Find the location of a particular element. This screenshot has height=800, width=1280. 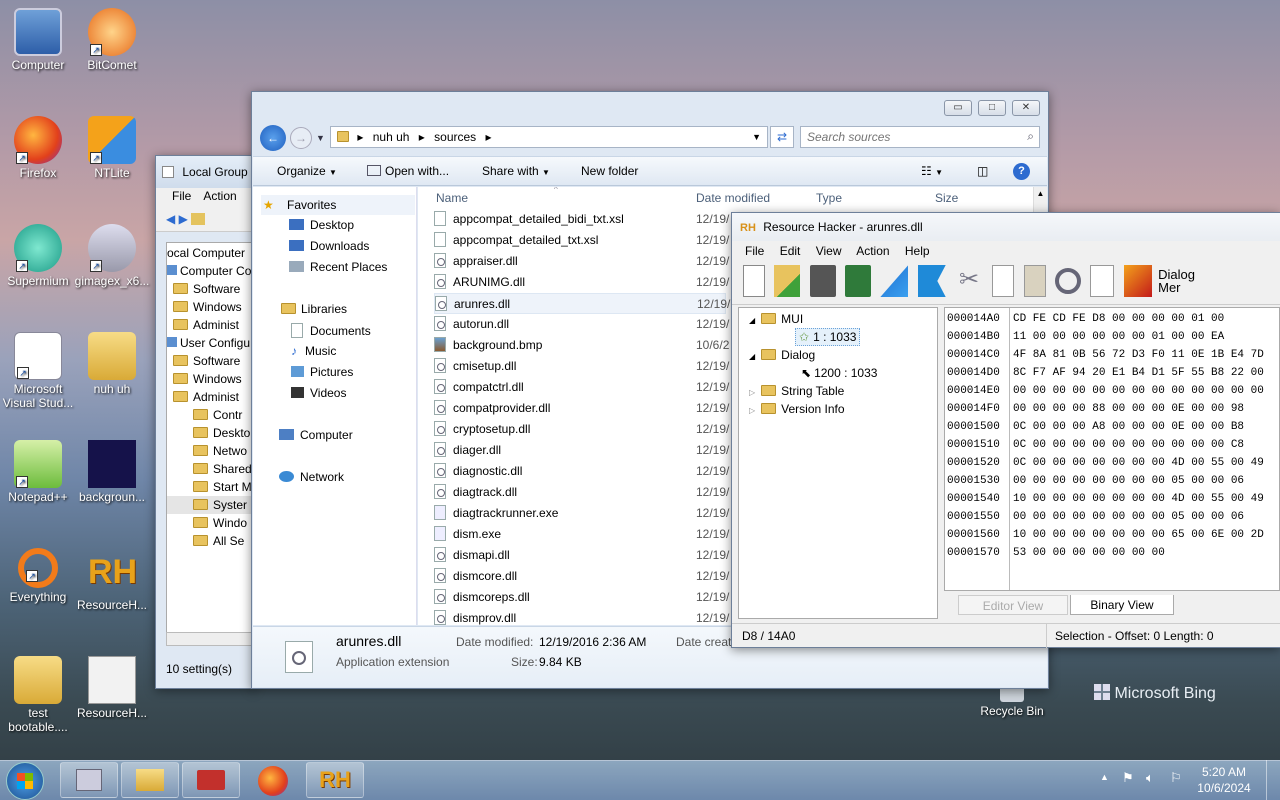

tree-item: Deskto is located at coordinates (210, 433).